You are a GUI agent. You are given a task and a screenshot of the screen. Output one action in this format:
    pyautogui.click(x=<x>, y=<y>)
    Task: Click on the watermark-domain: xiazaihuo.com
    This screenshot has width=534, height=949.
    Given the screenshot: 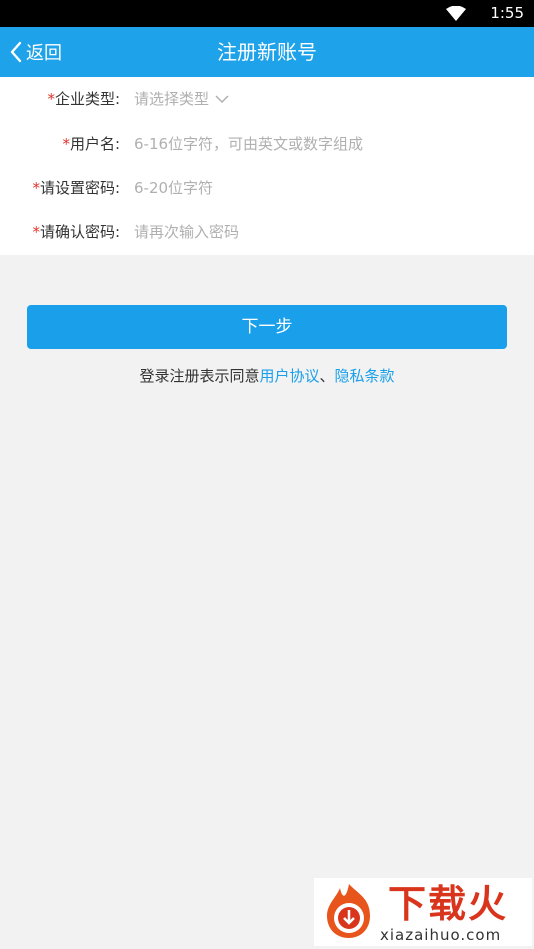 What is the action you would take?
    pyautogui.click(x=441, y=935)
    